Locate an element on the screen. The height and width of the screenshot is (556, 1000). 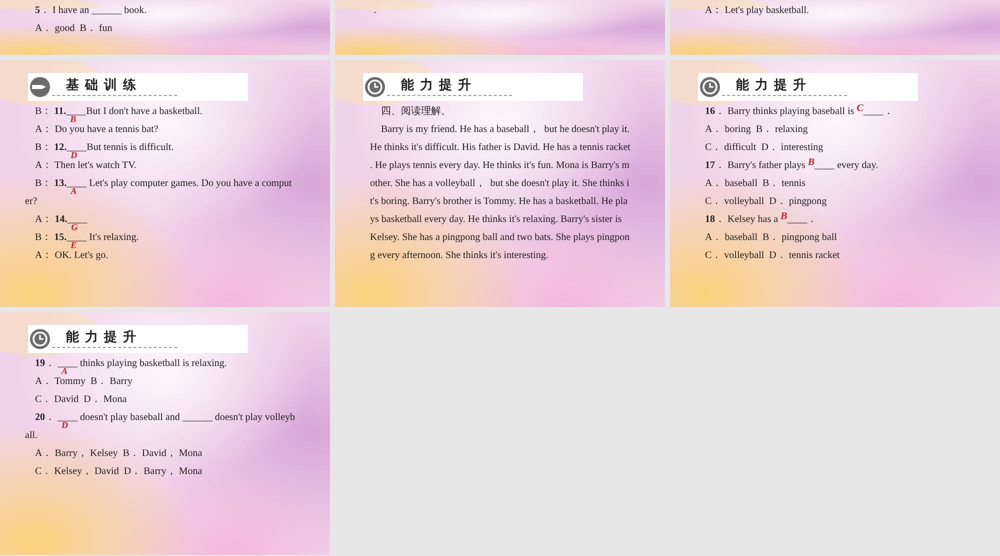
slide-text: ys basketball every day. He thinks it's relaxing. Barry's sister is is located at coordinates (496, 219).